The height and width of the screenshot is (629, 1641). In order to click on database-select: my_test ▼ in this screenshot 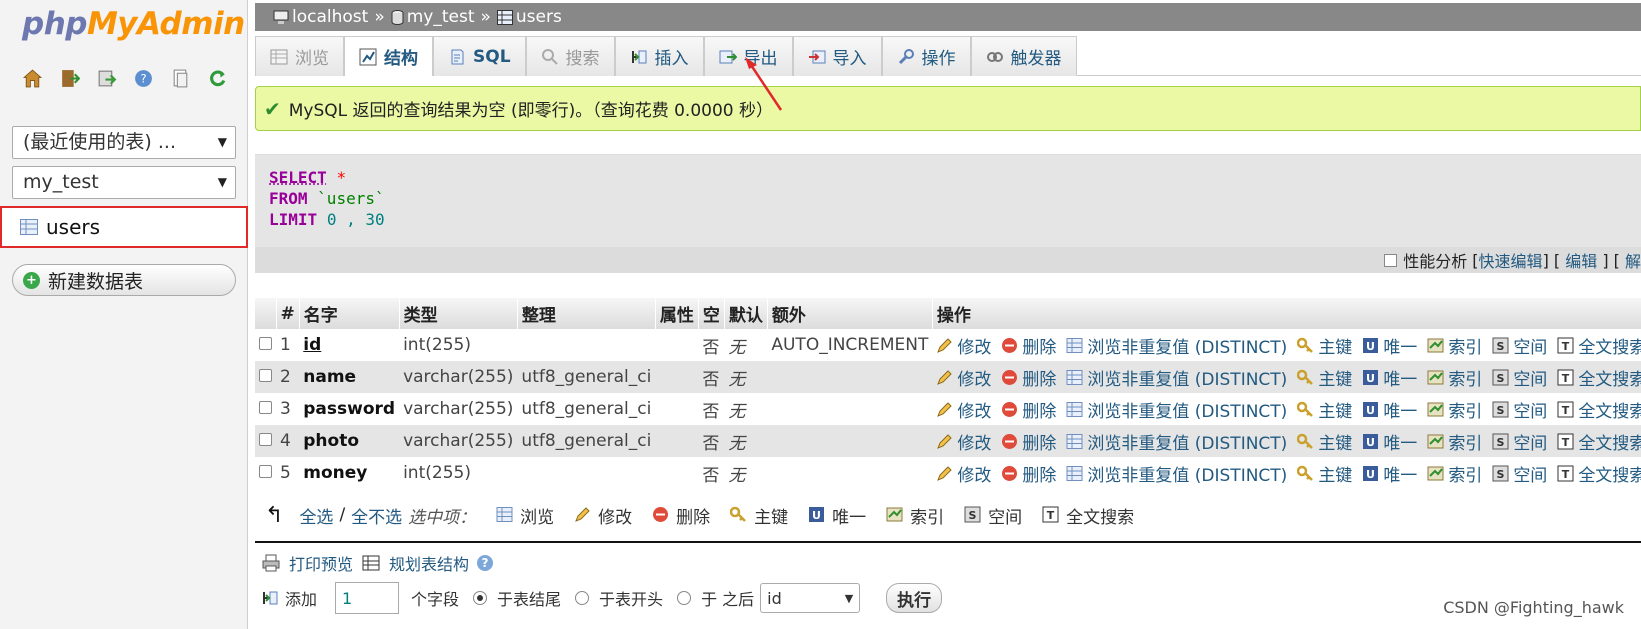, I will do `click(124, 182)`.